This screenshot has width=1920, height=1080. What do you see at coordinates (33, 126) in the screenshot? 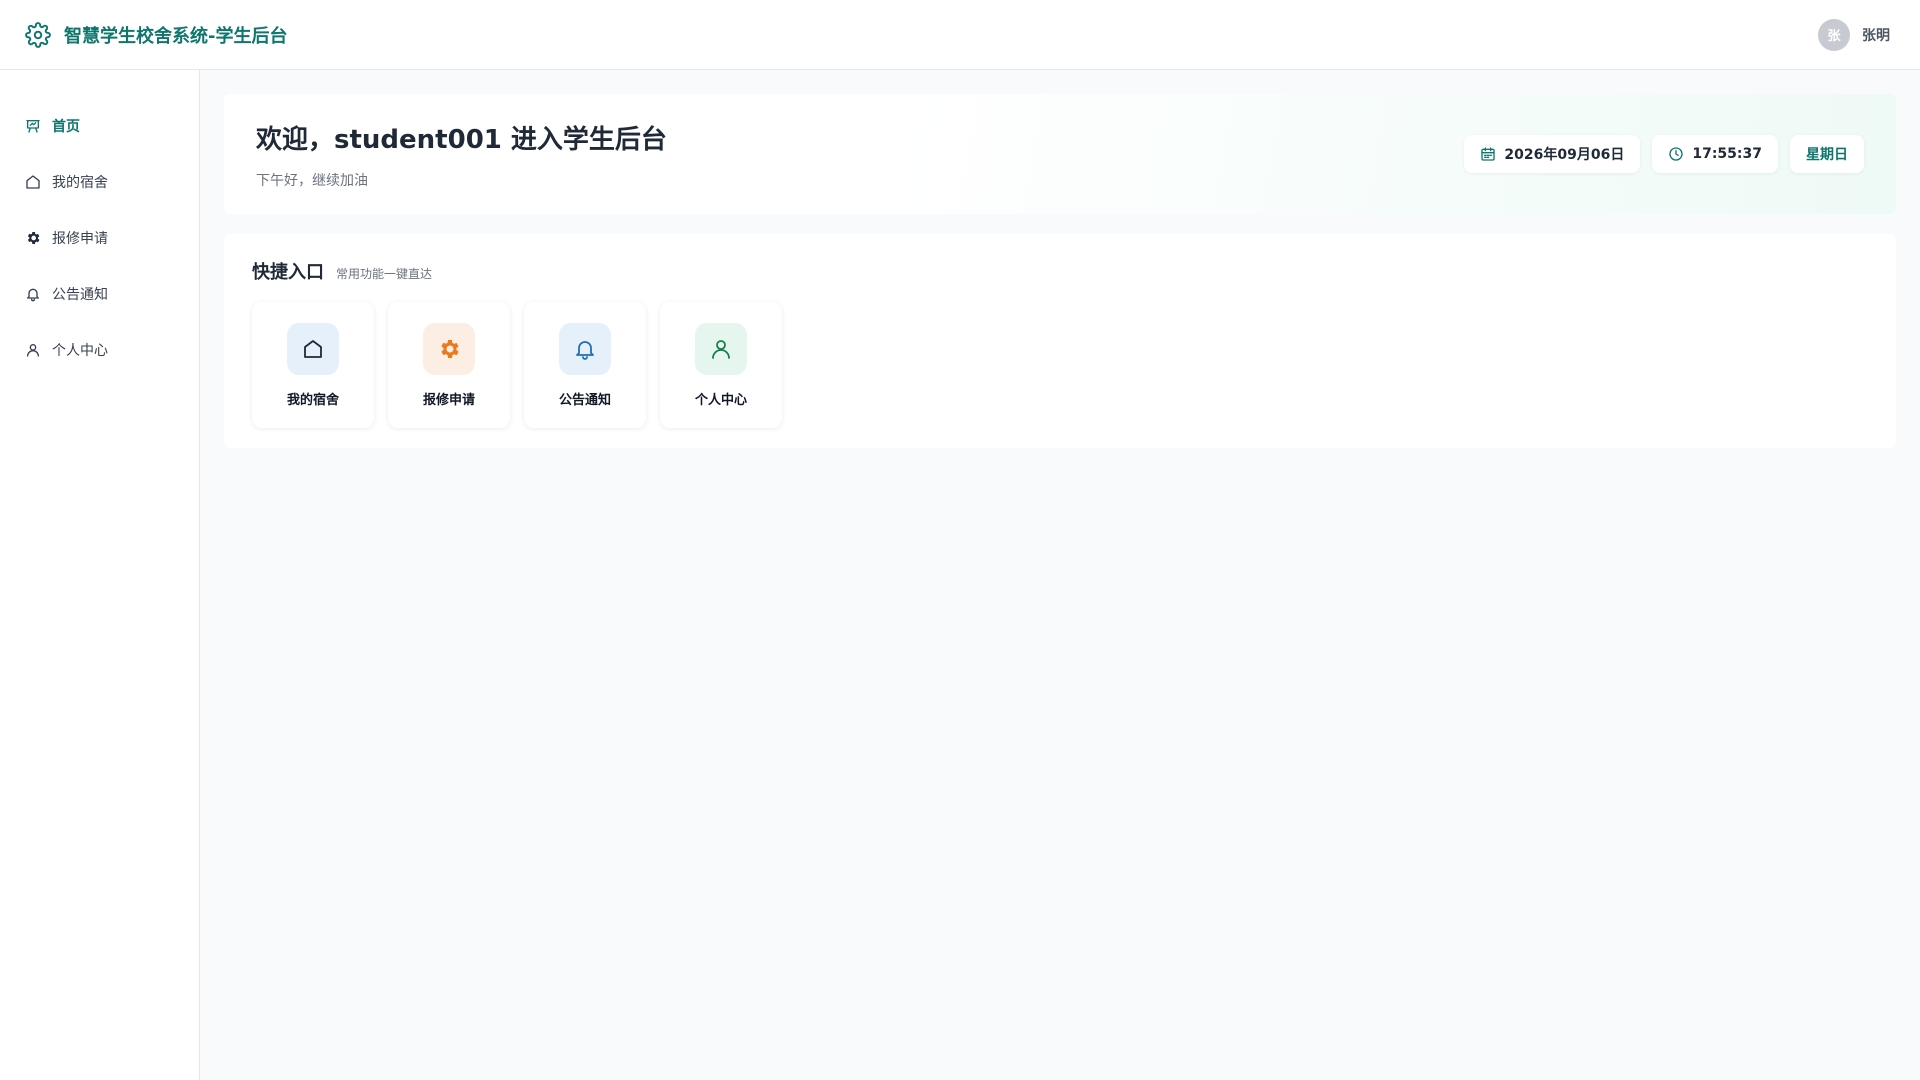
I see `chart-presentation-icon` at bounding box center [33, 126].